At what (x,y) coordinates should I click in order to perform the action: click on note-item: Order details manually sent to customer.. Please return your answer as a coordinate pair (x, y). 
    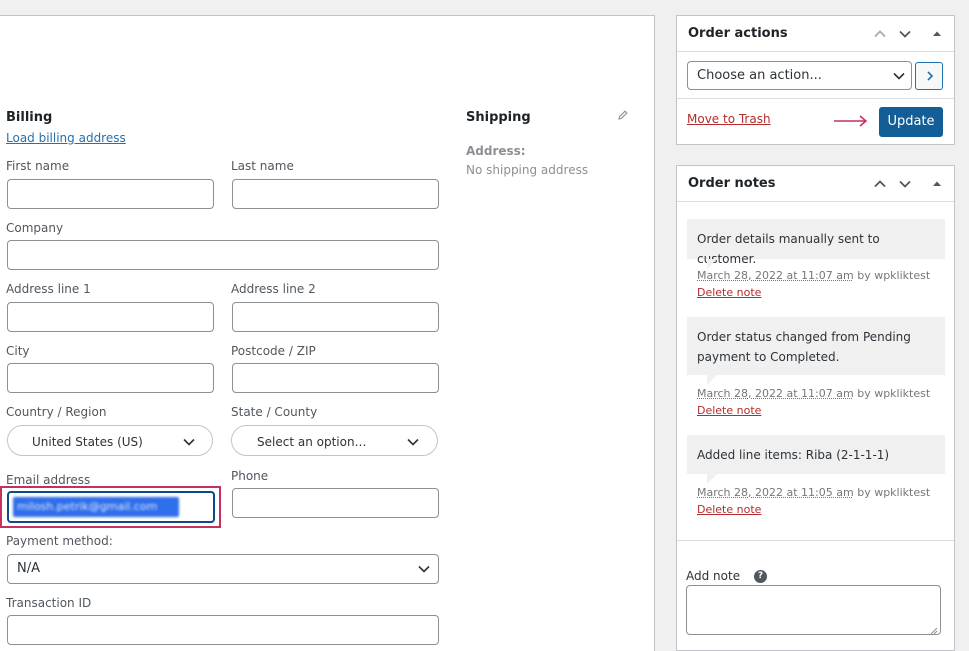
    Looking at the image, I should click on (816, 244).